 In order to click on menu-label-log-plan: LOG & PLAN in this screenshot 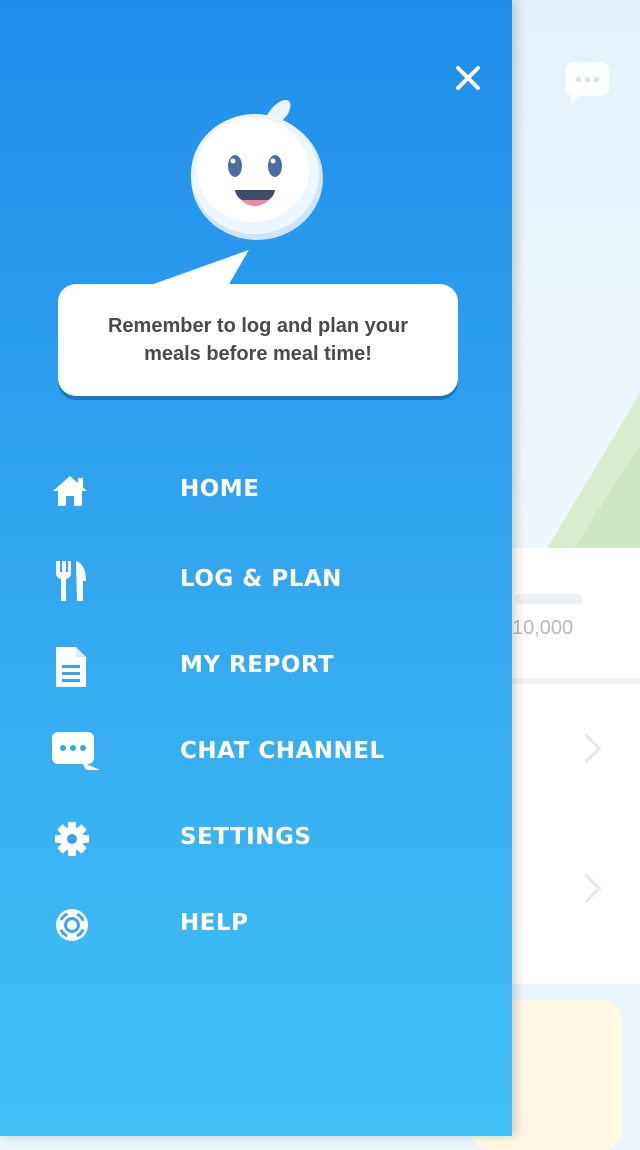, I will do `click(261, 579)`.